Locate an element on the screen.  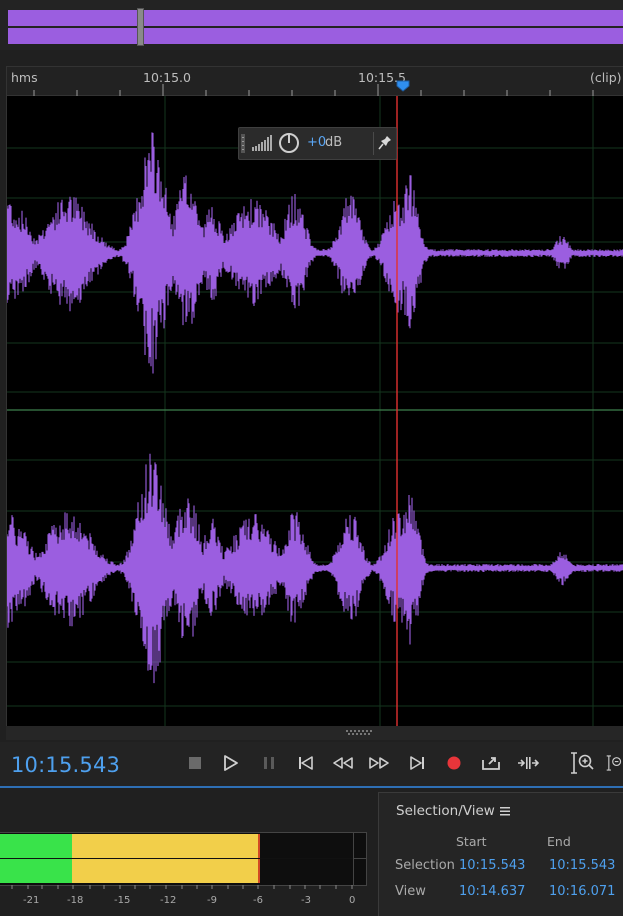
volume-knob-icon is located at coordinates (289, 143).